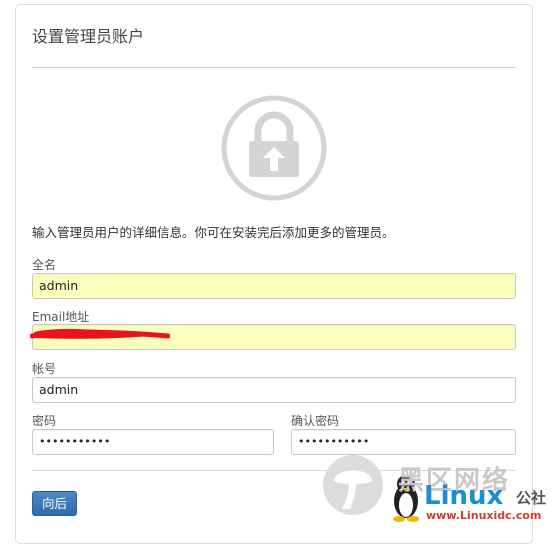  Describe the element at coordinates (88, 36) in the screenshot. I see `page-title: 设置管理员账户` at that location.